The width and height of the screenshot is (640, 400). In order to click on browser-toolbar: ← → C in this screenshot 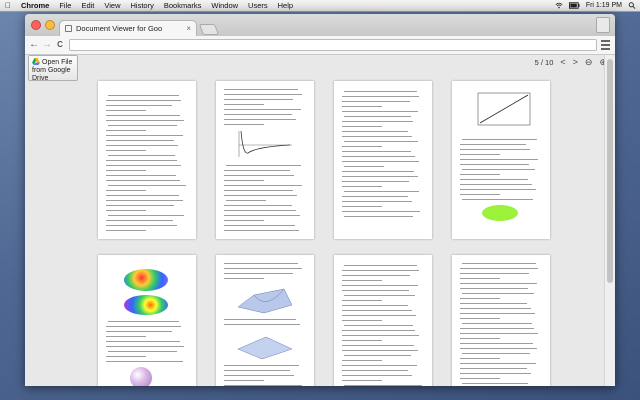, I will do `click(320, 45)`.